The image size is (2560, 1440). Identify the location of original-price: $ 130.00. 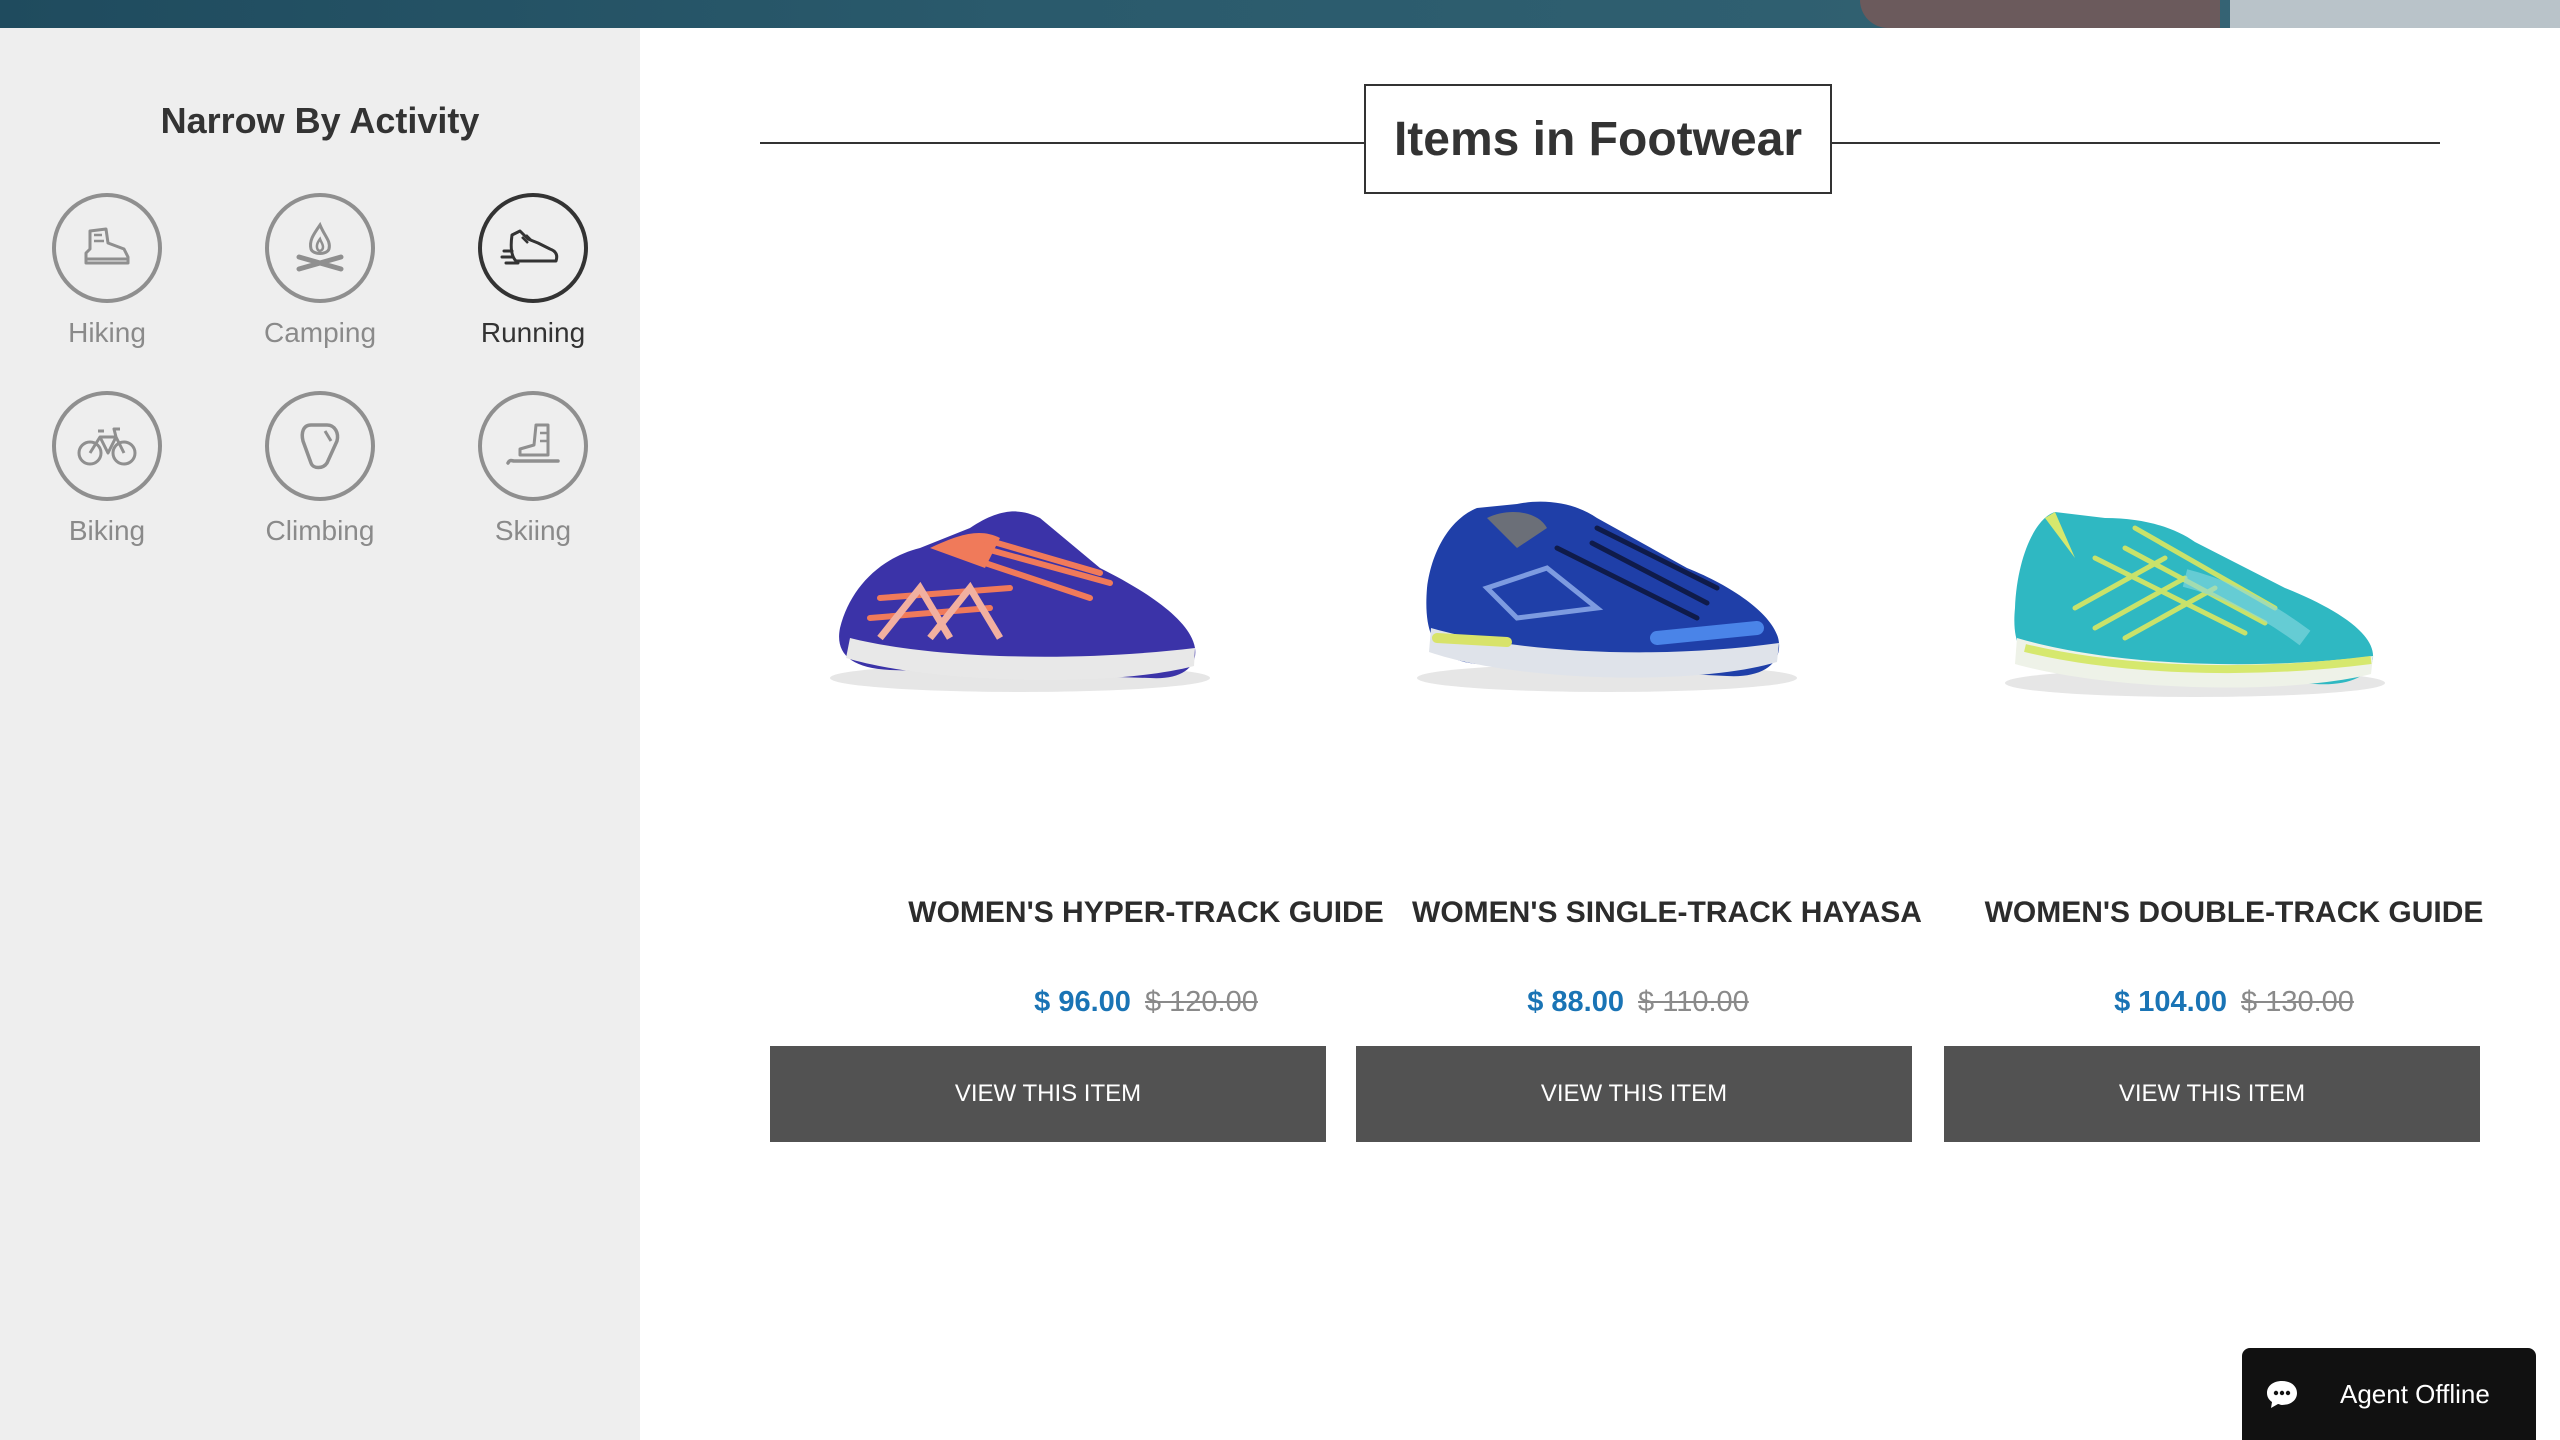
(2297, 1002).